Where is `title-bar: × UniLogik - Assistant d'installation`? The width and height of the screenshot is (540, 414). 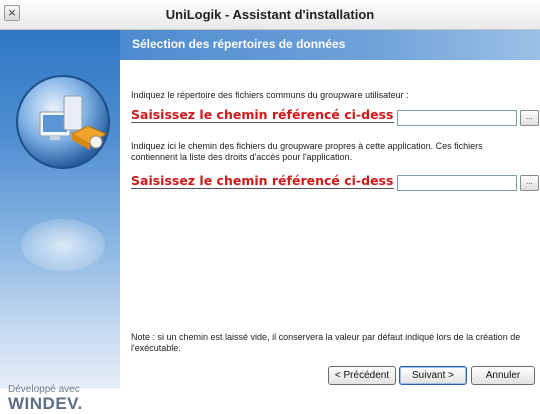
title-bar: × UniLogik - Assistant d'installation is located at coordinates (270, 15).